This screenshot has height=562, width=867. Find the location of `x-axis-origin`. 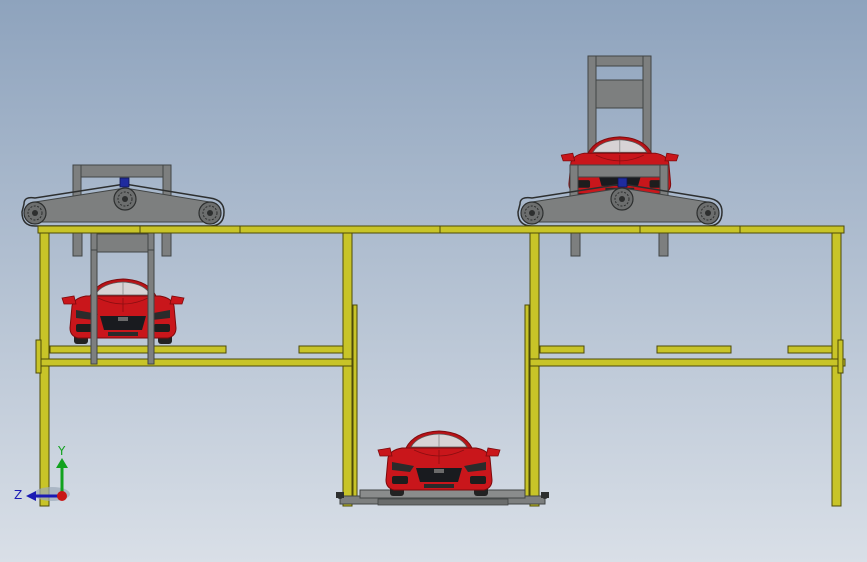

x-axis-origin is located at coordinates (62, 496).